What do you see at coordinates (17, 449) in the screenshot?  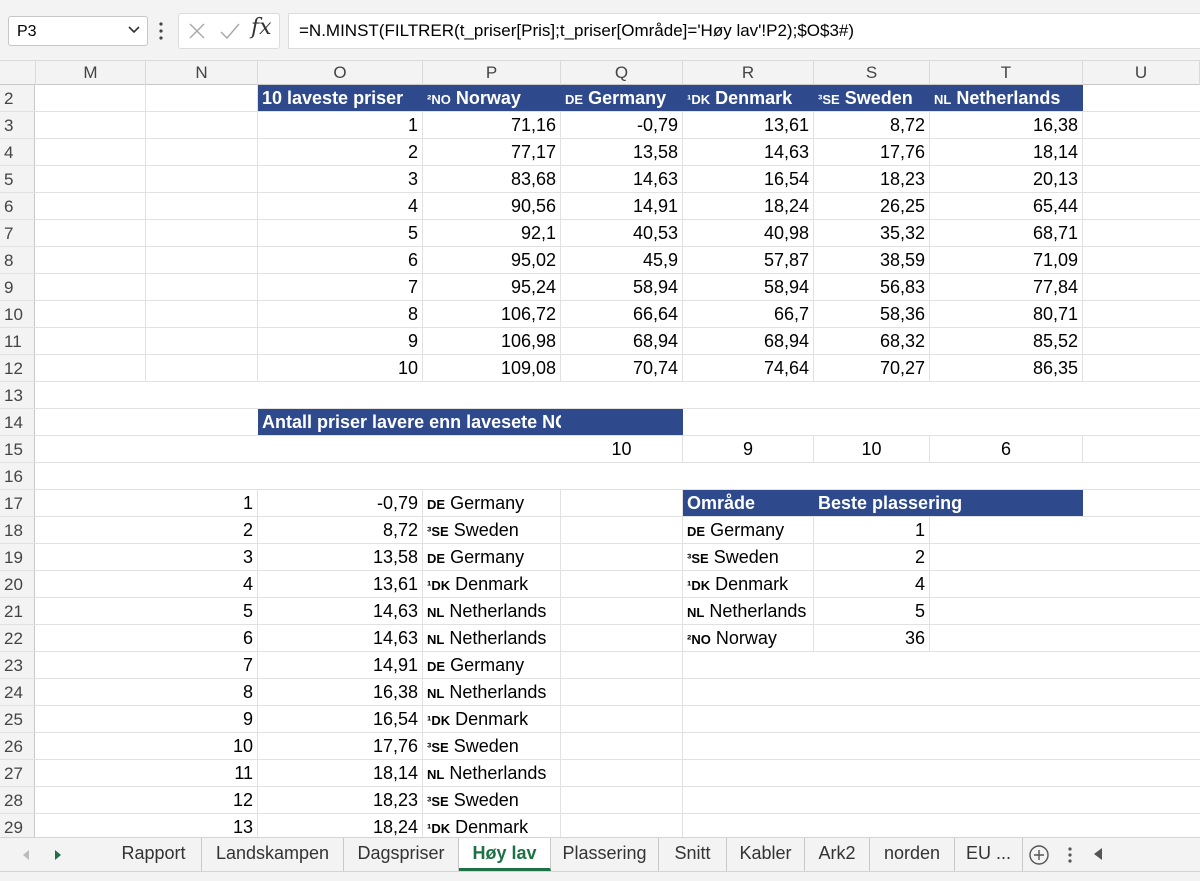 I see `row-header: 15` at bounding box center [17, 449].